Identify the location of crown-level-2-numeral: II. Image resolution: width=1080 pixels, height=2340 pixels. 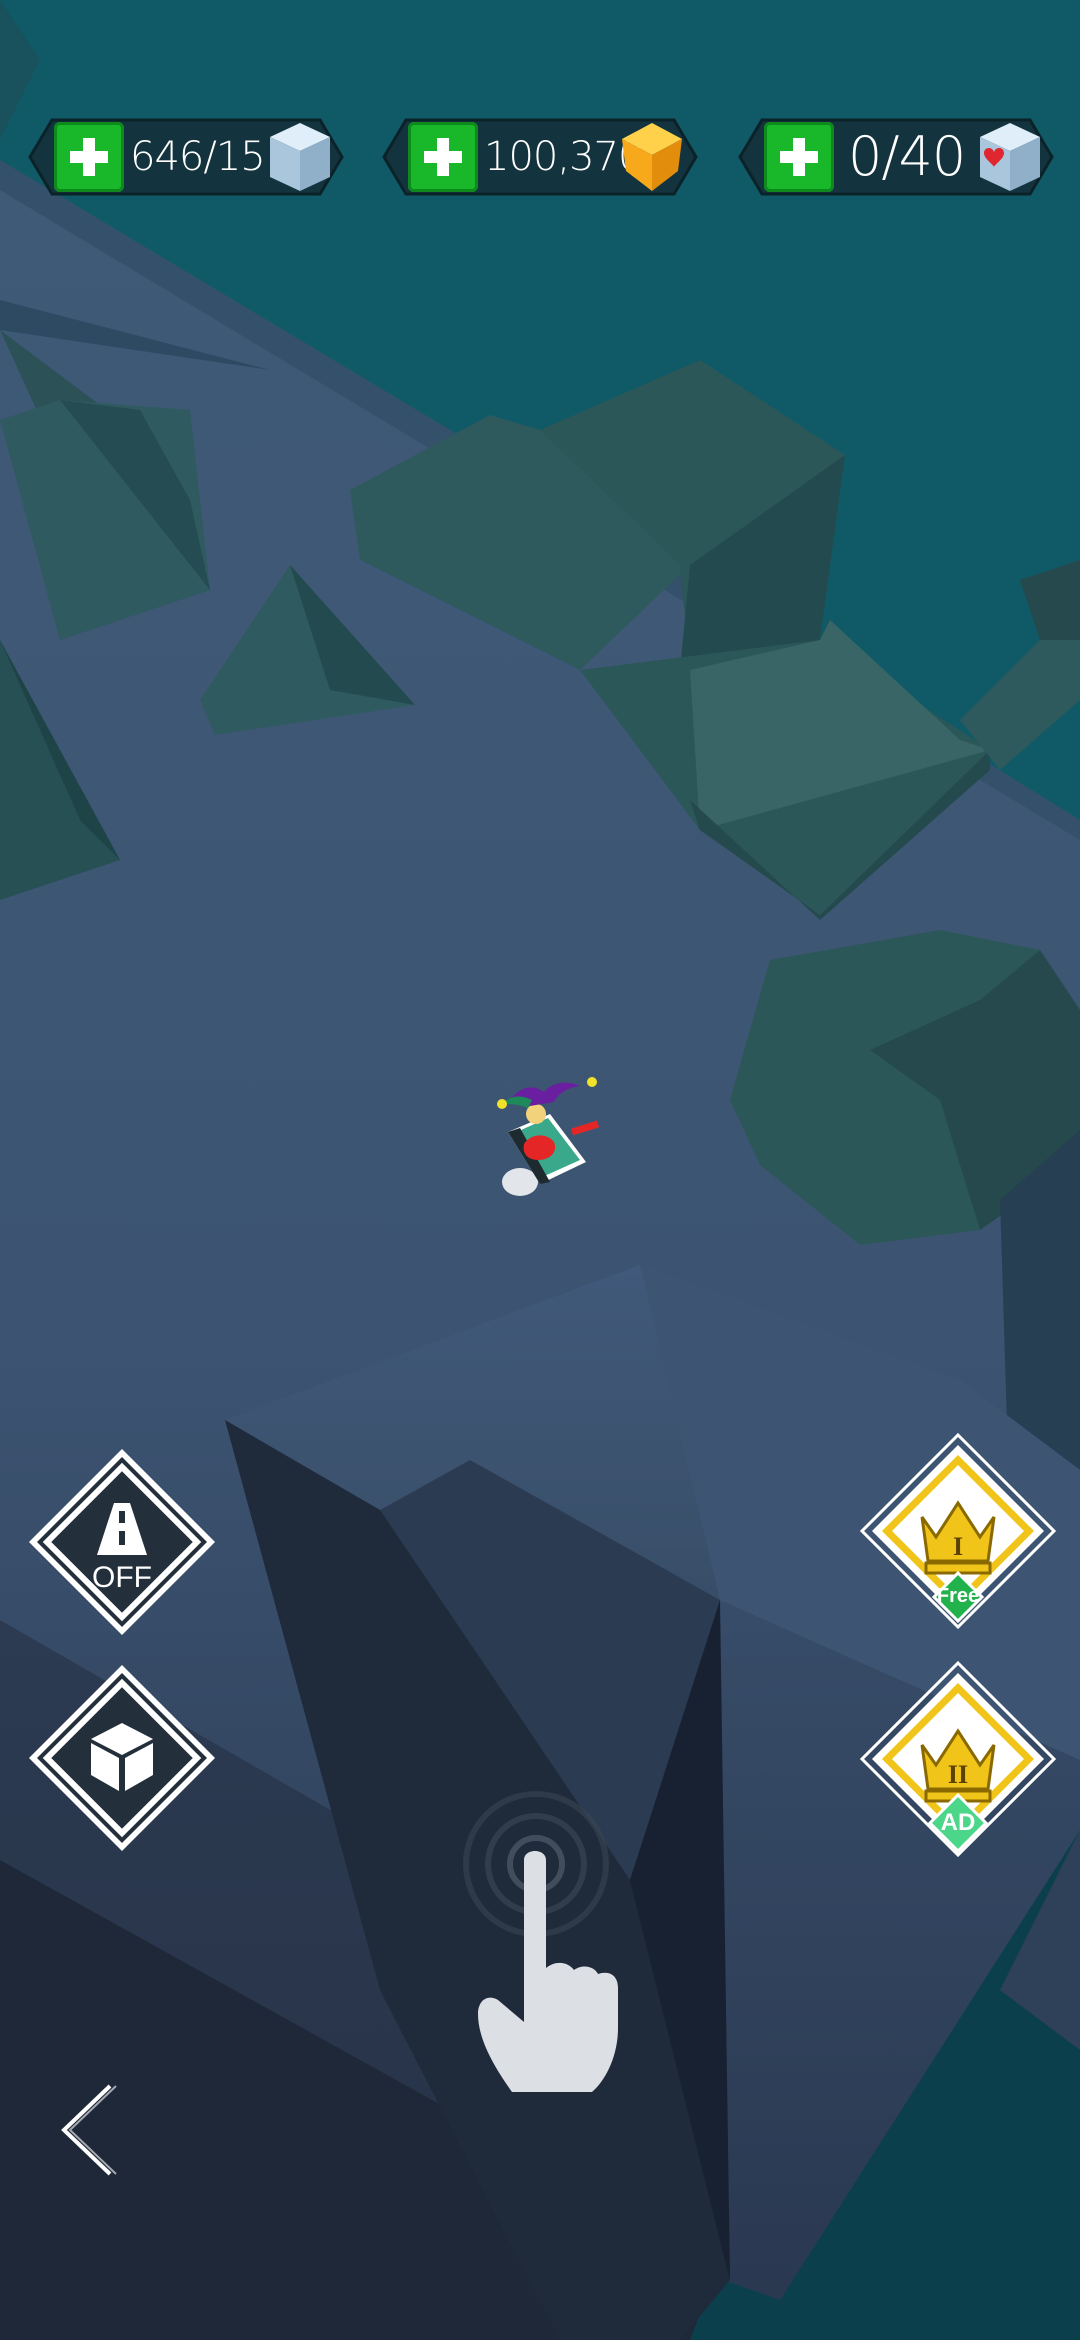
(958, 1774).